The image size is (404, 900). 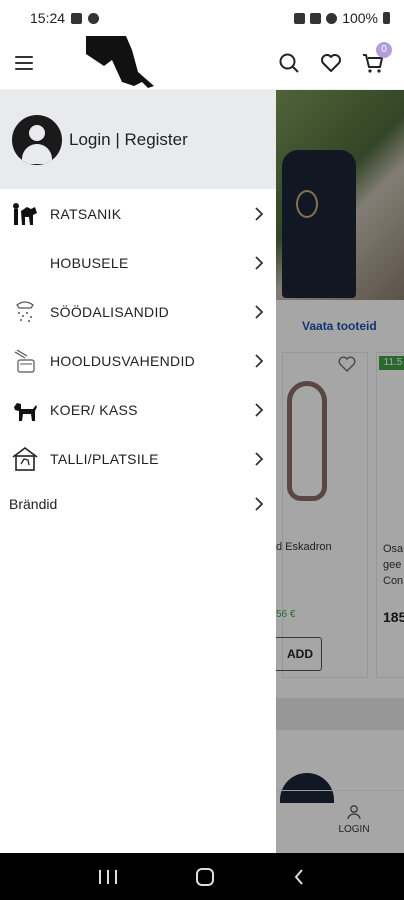 What do you see at coordinates (386, 18) in the screenshot?
I see `battery-icon` at bounding box center [386, 18].